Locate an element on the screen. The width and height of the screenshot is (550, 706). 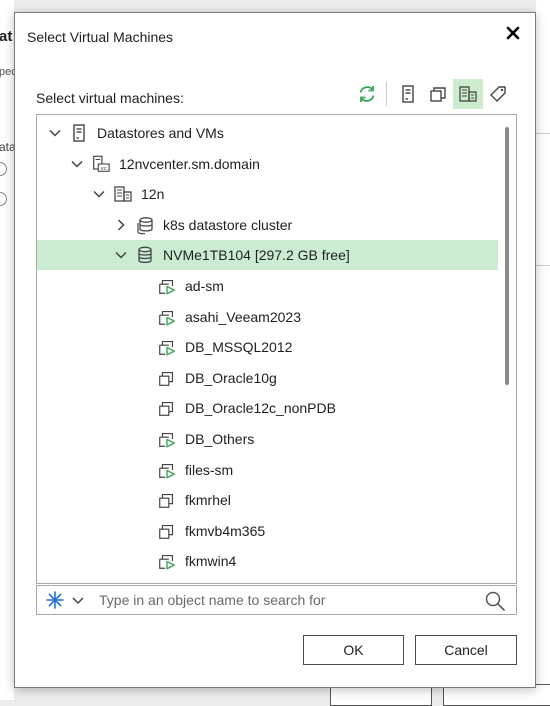
search-bar is located at coordinates (276, 600).